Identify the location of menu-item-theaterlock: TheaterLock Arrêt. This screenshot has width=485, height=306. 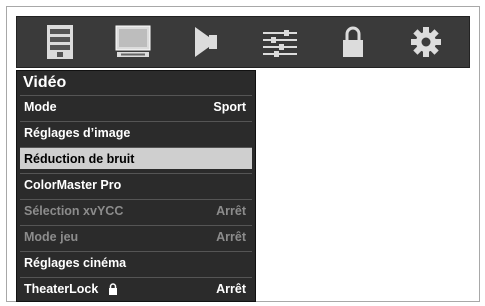
(136, 288).